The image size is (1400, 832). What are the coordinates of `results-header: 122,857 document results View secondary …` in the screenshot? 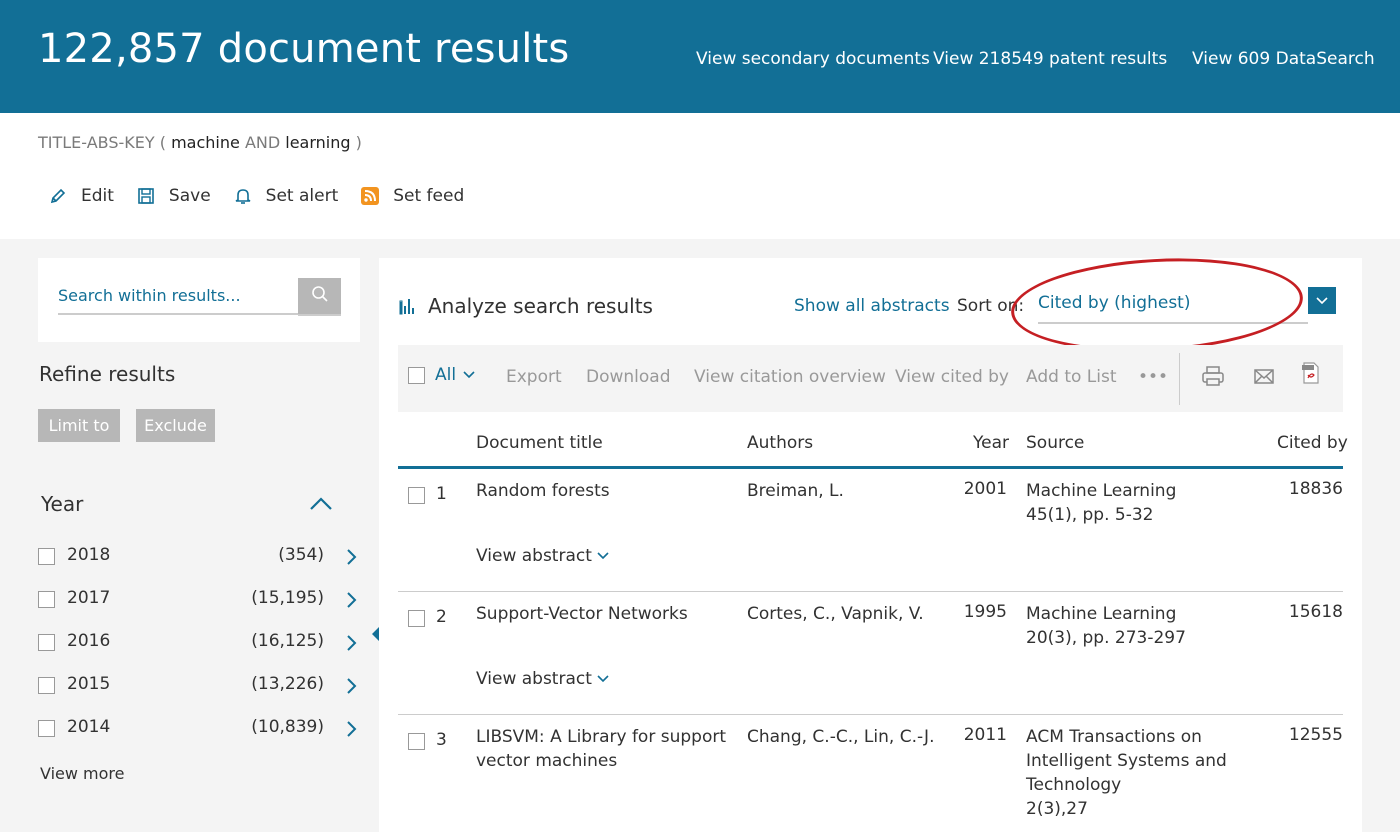 It's located at (700, 56).